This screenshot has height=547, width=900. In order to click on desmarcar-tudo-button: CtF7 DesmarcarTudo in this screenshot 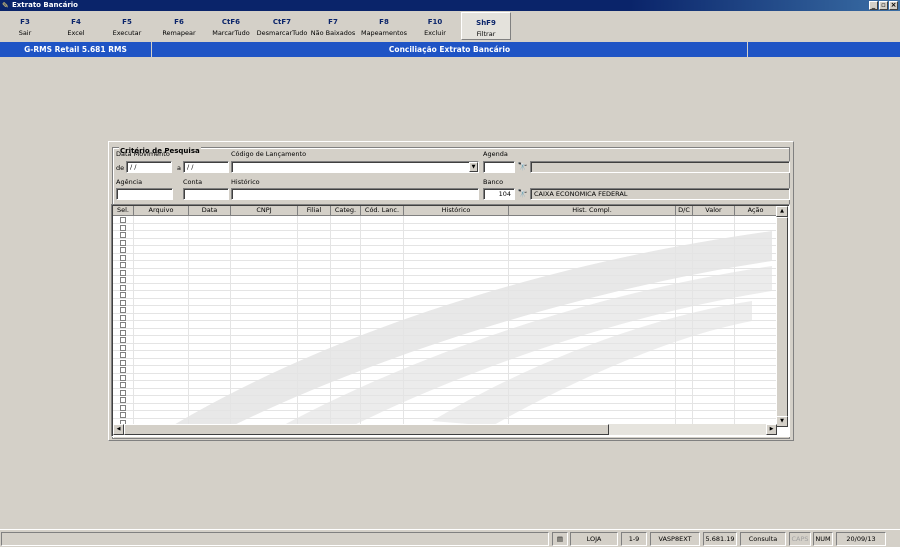, I will do `click(282, 26)`.